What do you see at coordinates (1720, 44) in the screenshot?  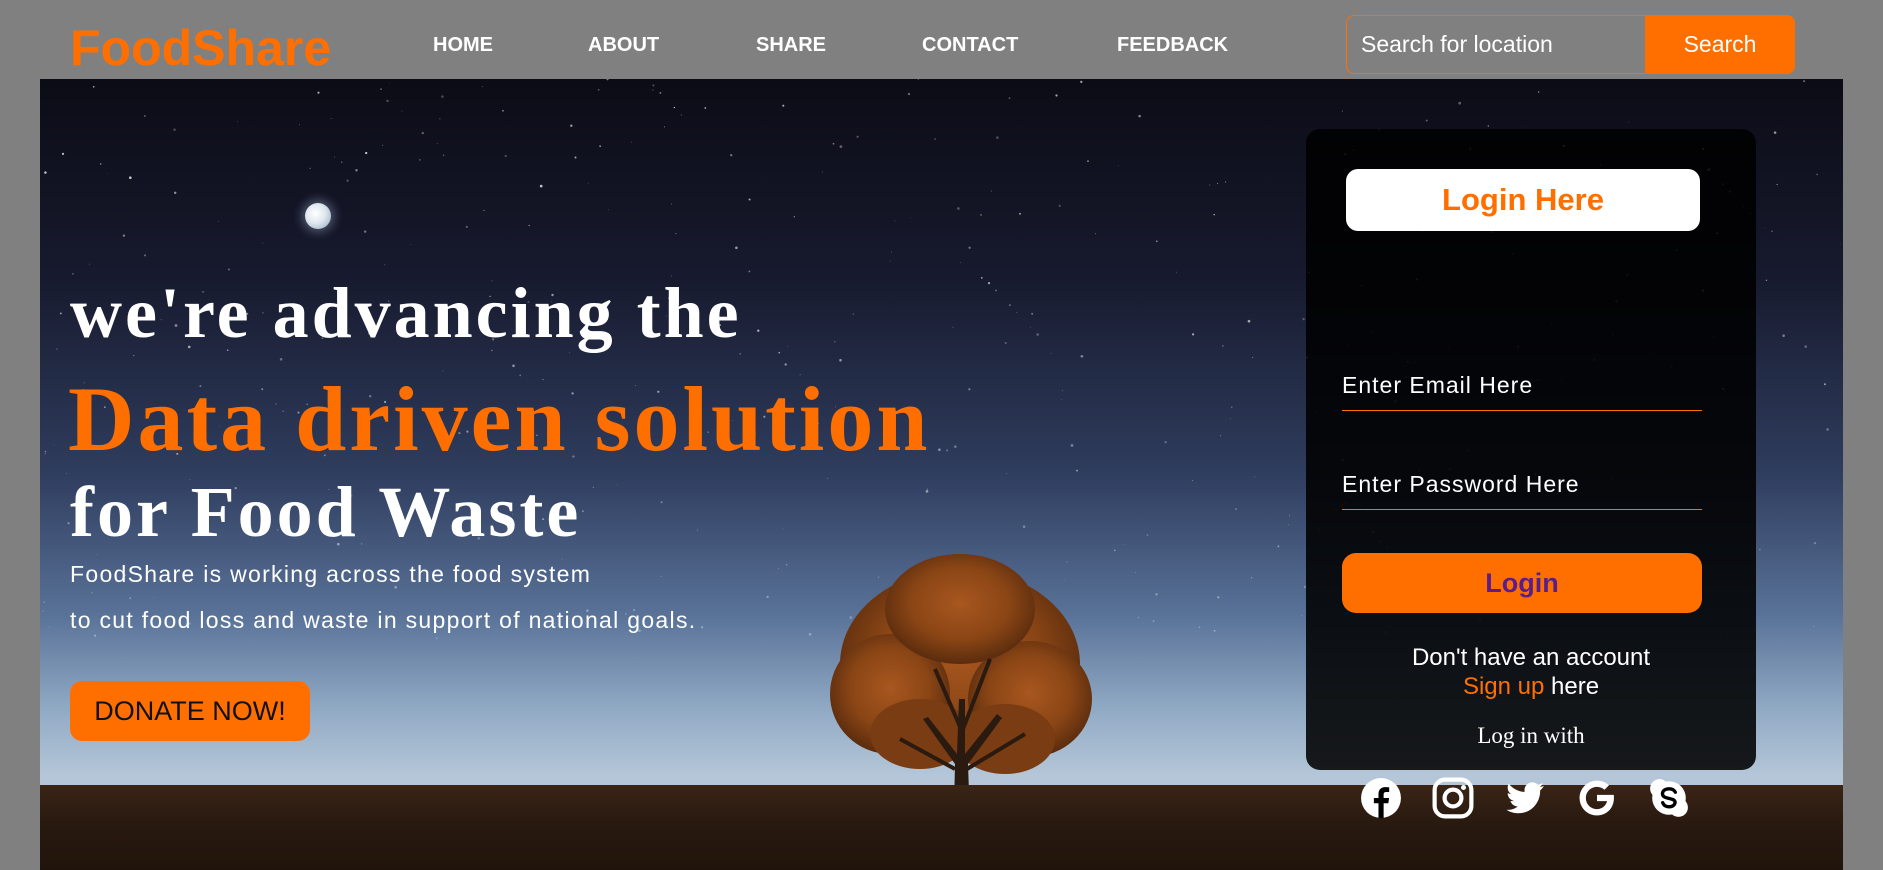 I see `search-button: Search` at bounding box center [1720, 44].